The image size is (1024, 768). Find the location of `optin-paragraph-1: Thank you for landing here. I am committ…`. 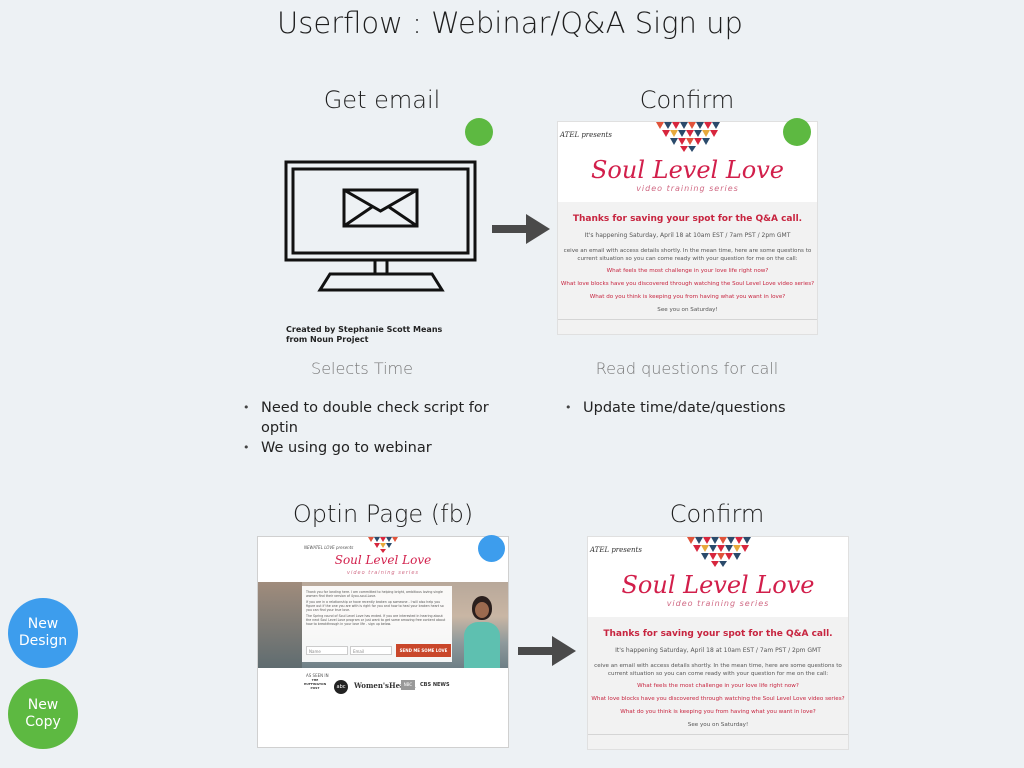

optin-paragraph-1: Thank you for landing here. I am committ… is located at coordinates (374, 594).